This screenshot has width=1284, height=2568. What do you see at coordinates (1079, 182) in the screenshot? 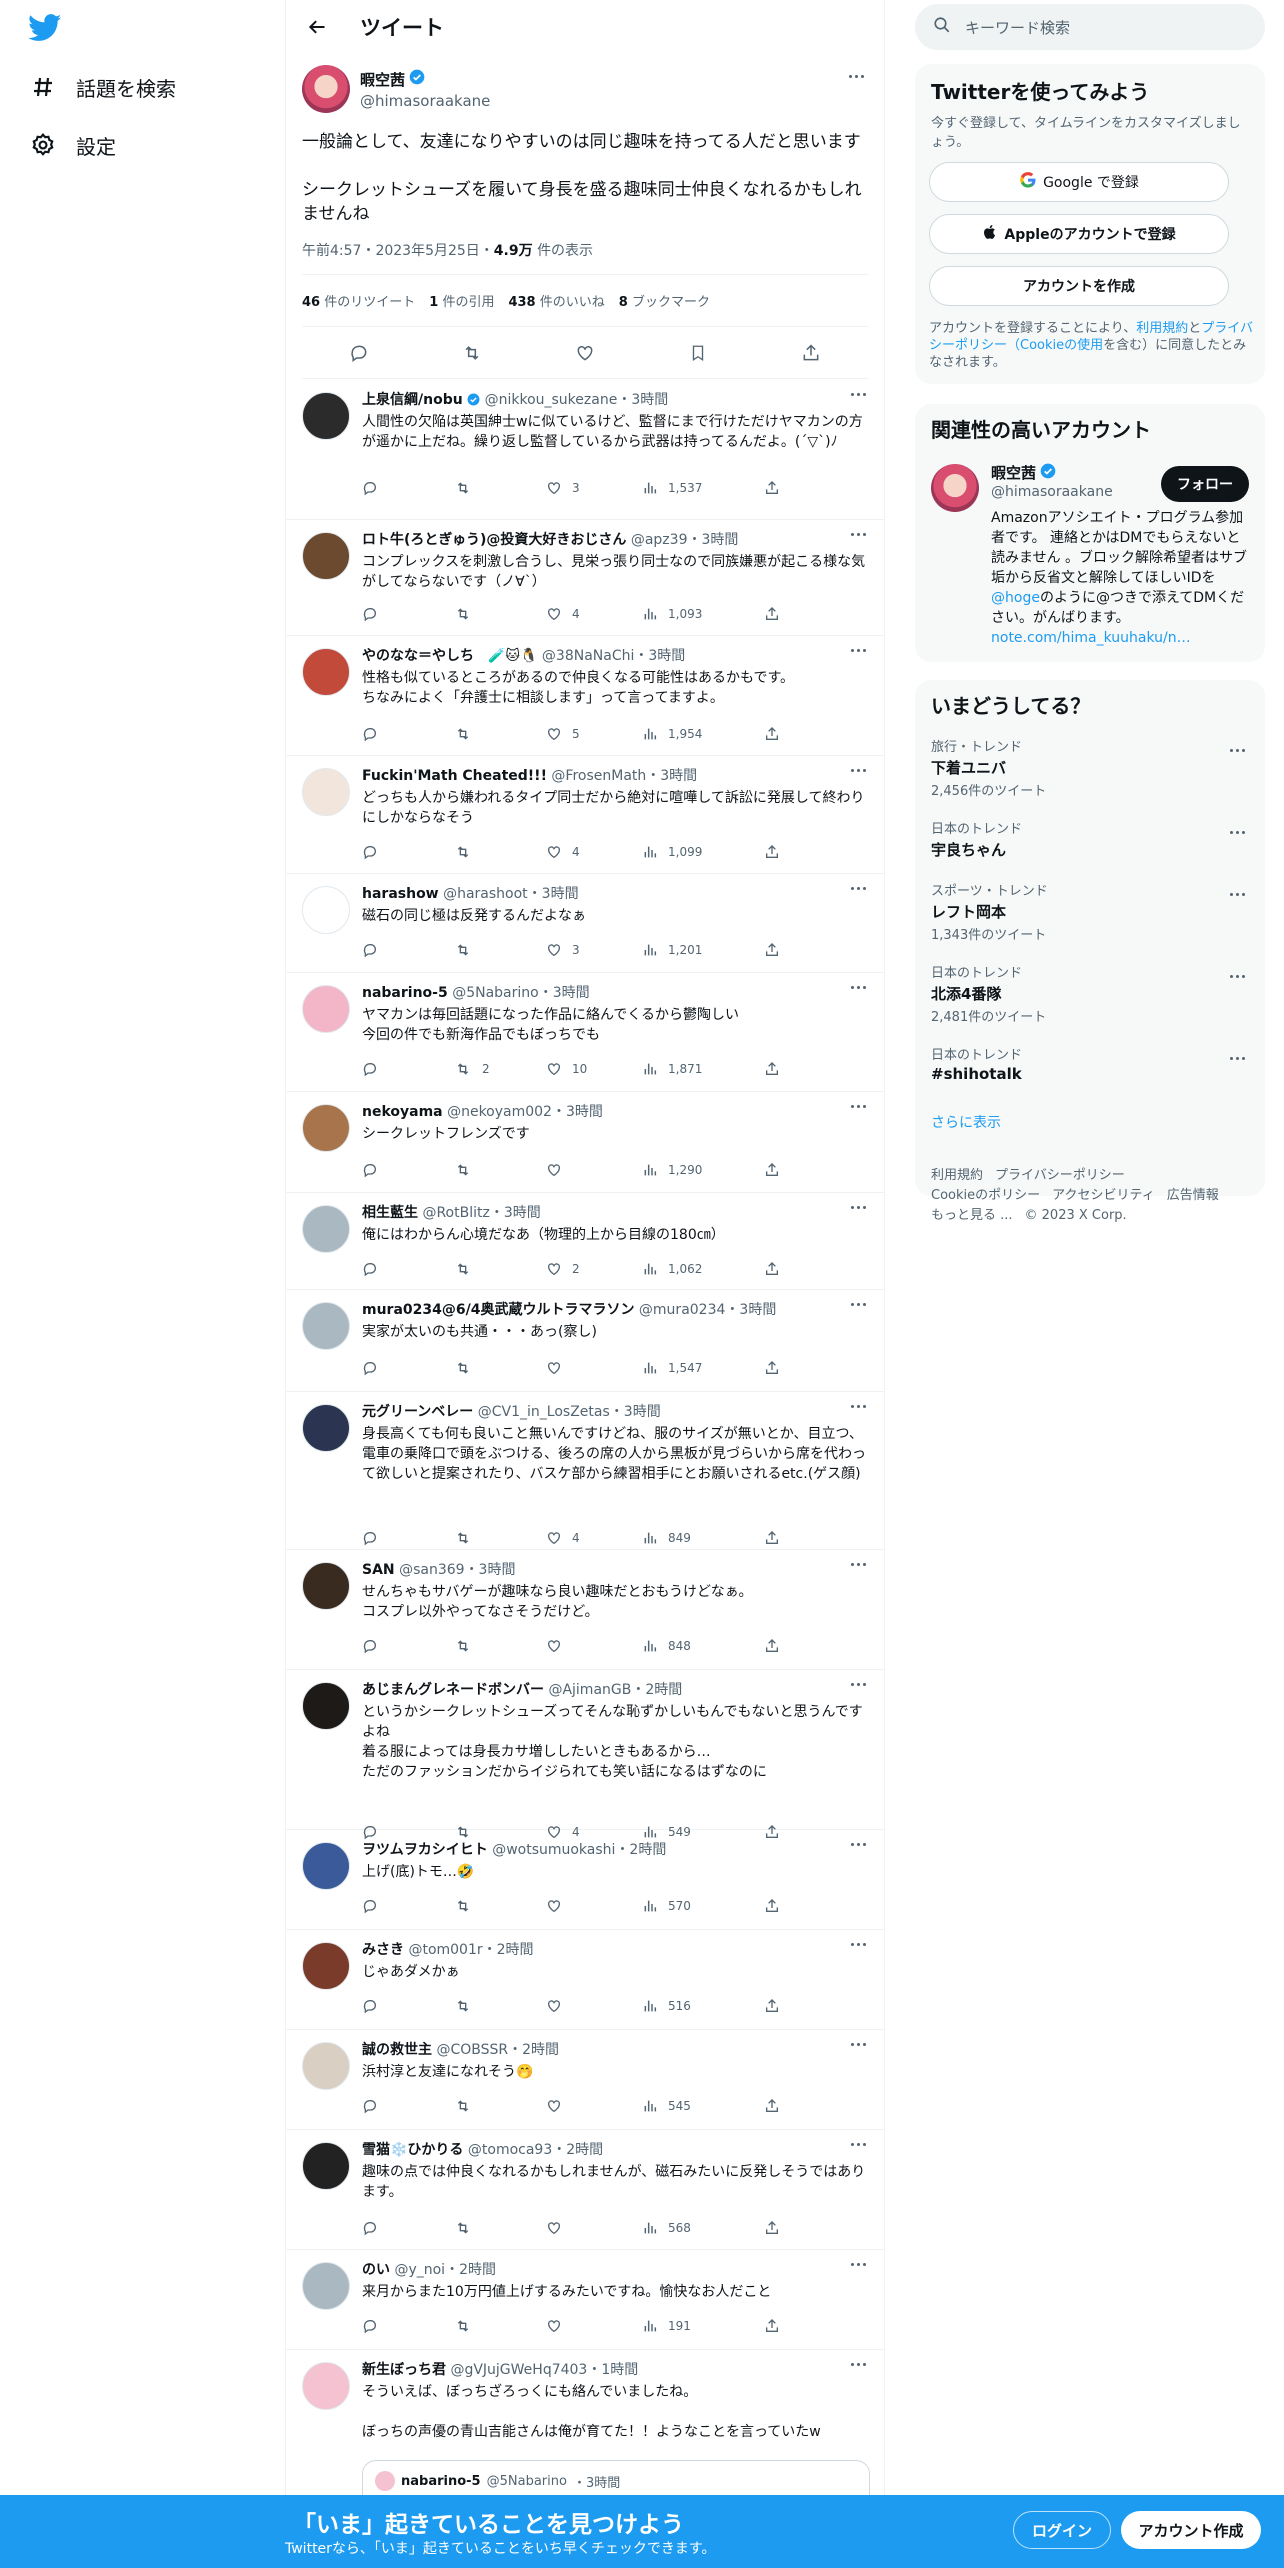
I see `google-signup-button: Google で登録` at bounding box center [1079, 182].